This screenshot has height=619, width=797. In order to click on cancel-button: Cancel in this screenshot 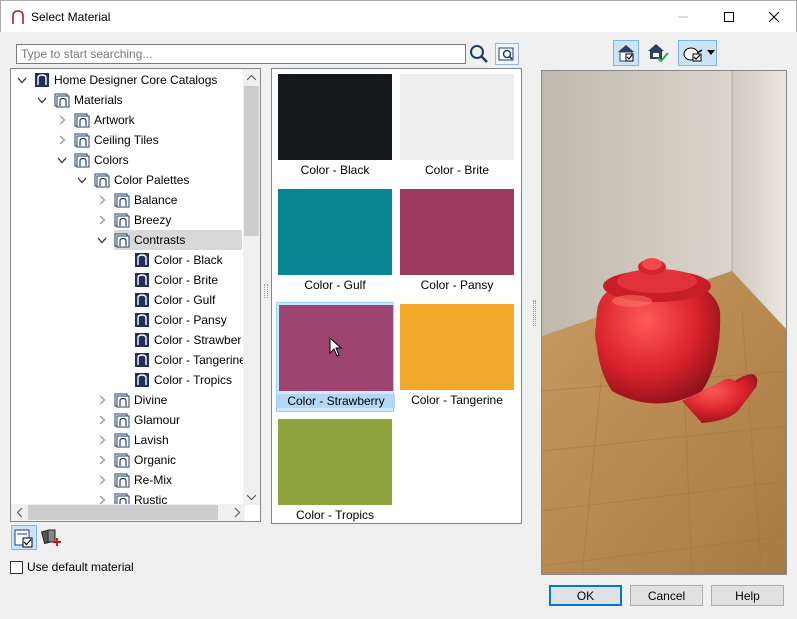, I will do `click(666, 595)`.